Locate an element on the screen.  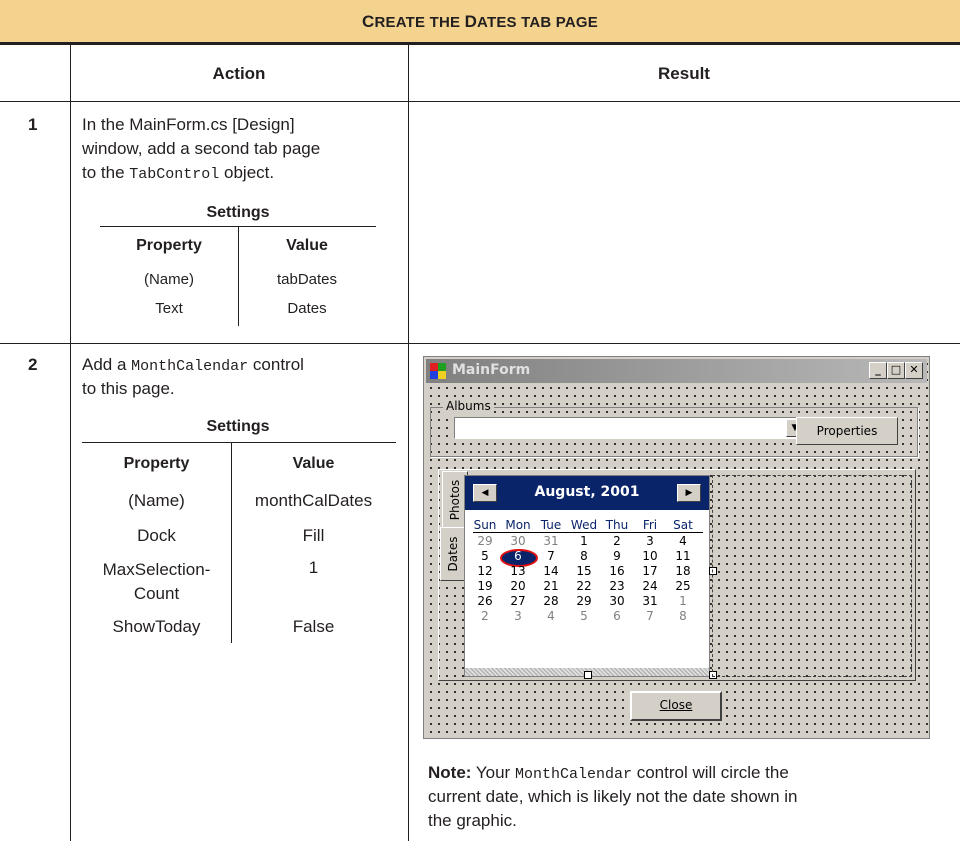
step2-prop-showtoday: ShowToday is located at coordinates (156, 626).